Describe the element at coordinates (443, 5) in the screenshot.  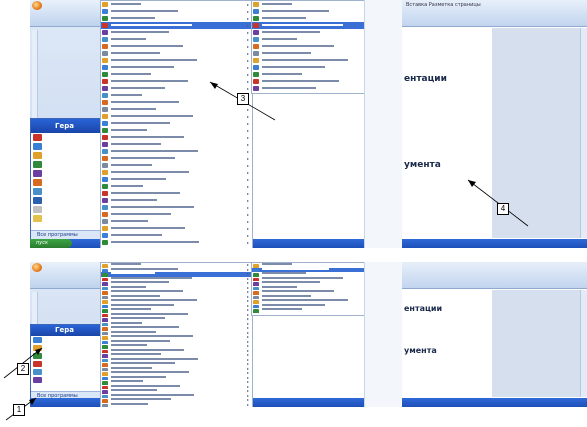
I see `ribbon-tabs: Вставка Разметка страницы` at that location.